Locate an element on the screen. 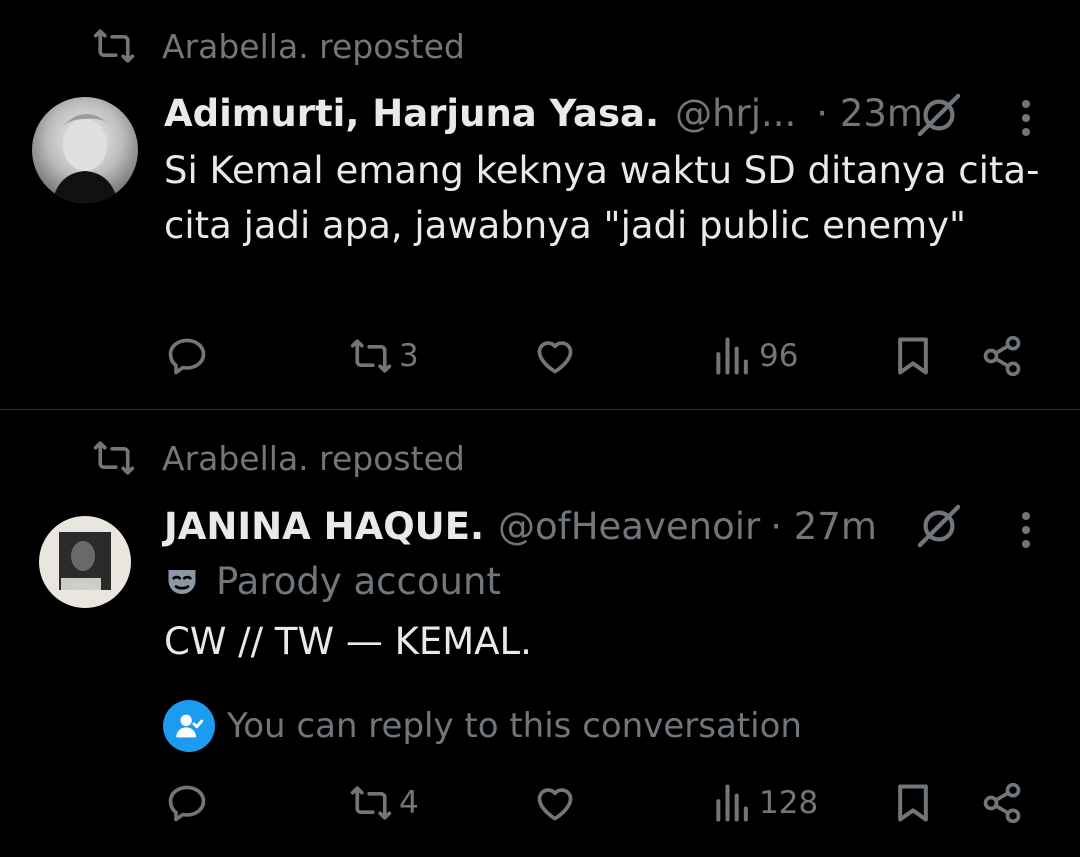 The image size is (1080, 857). timestamp: · 27m is located at coordinates (823, 526).